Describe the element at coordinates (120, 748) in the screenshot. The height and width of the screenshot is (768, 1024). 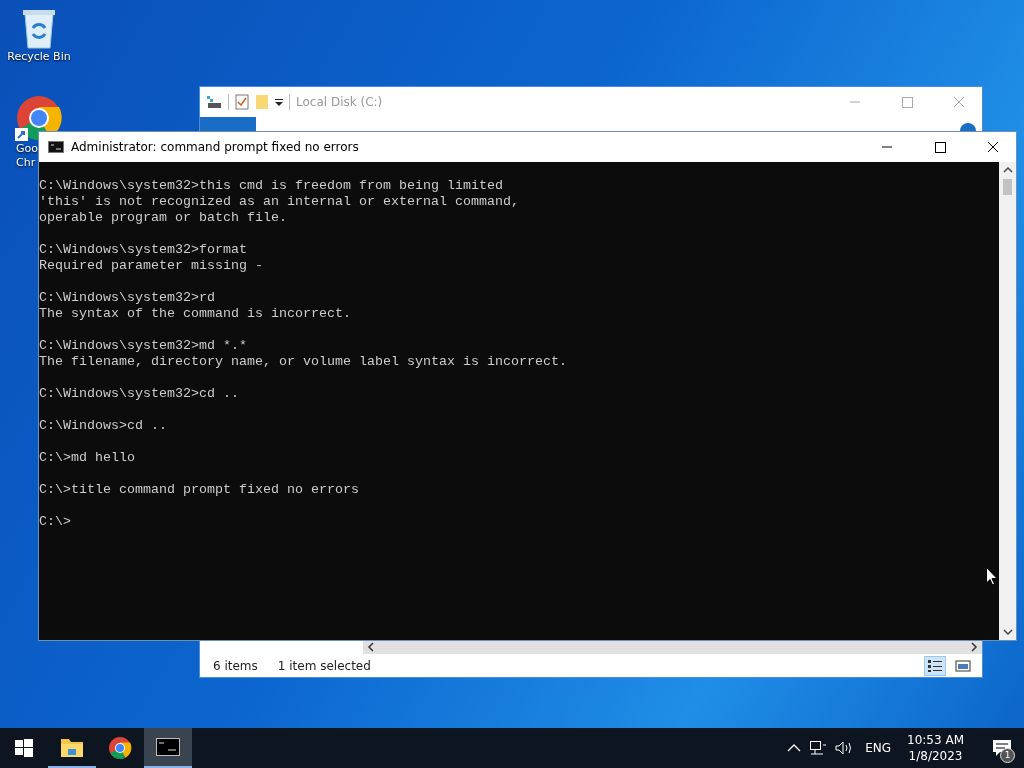
I see `chrome-icon` at that location.